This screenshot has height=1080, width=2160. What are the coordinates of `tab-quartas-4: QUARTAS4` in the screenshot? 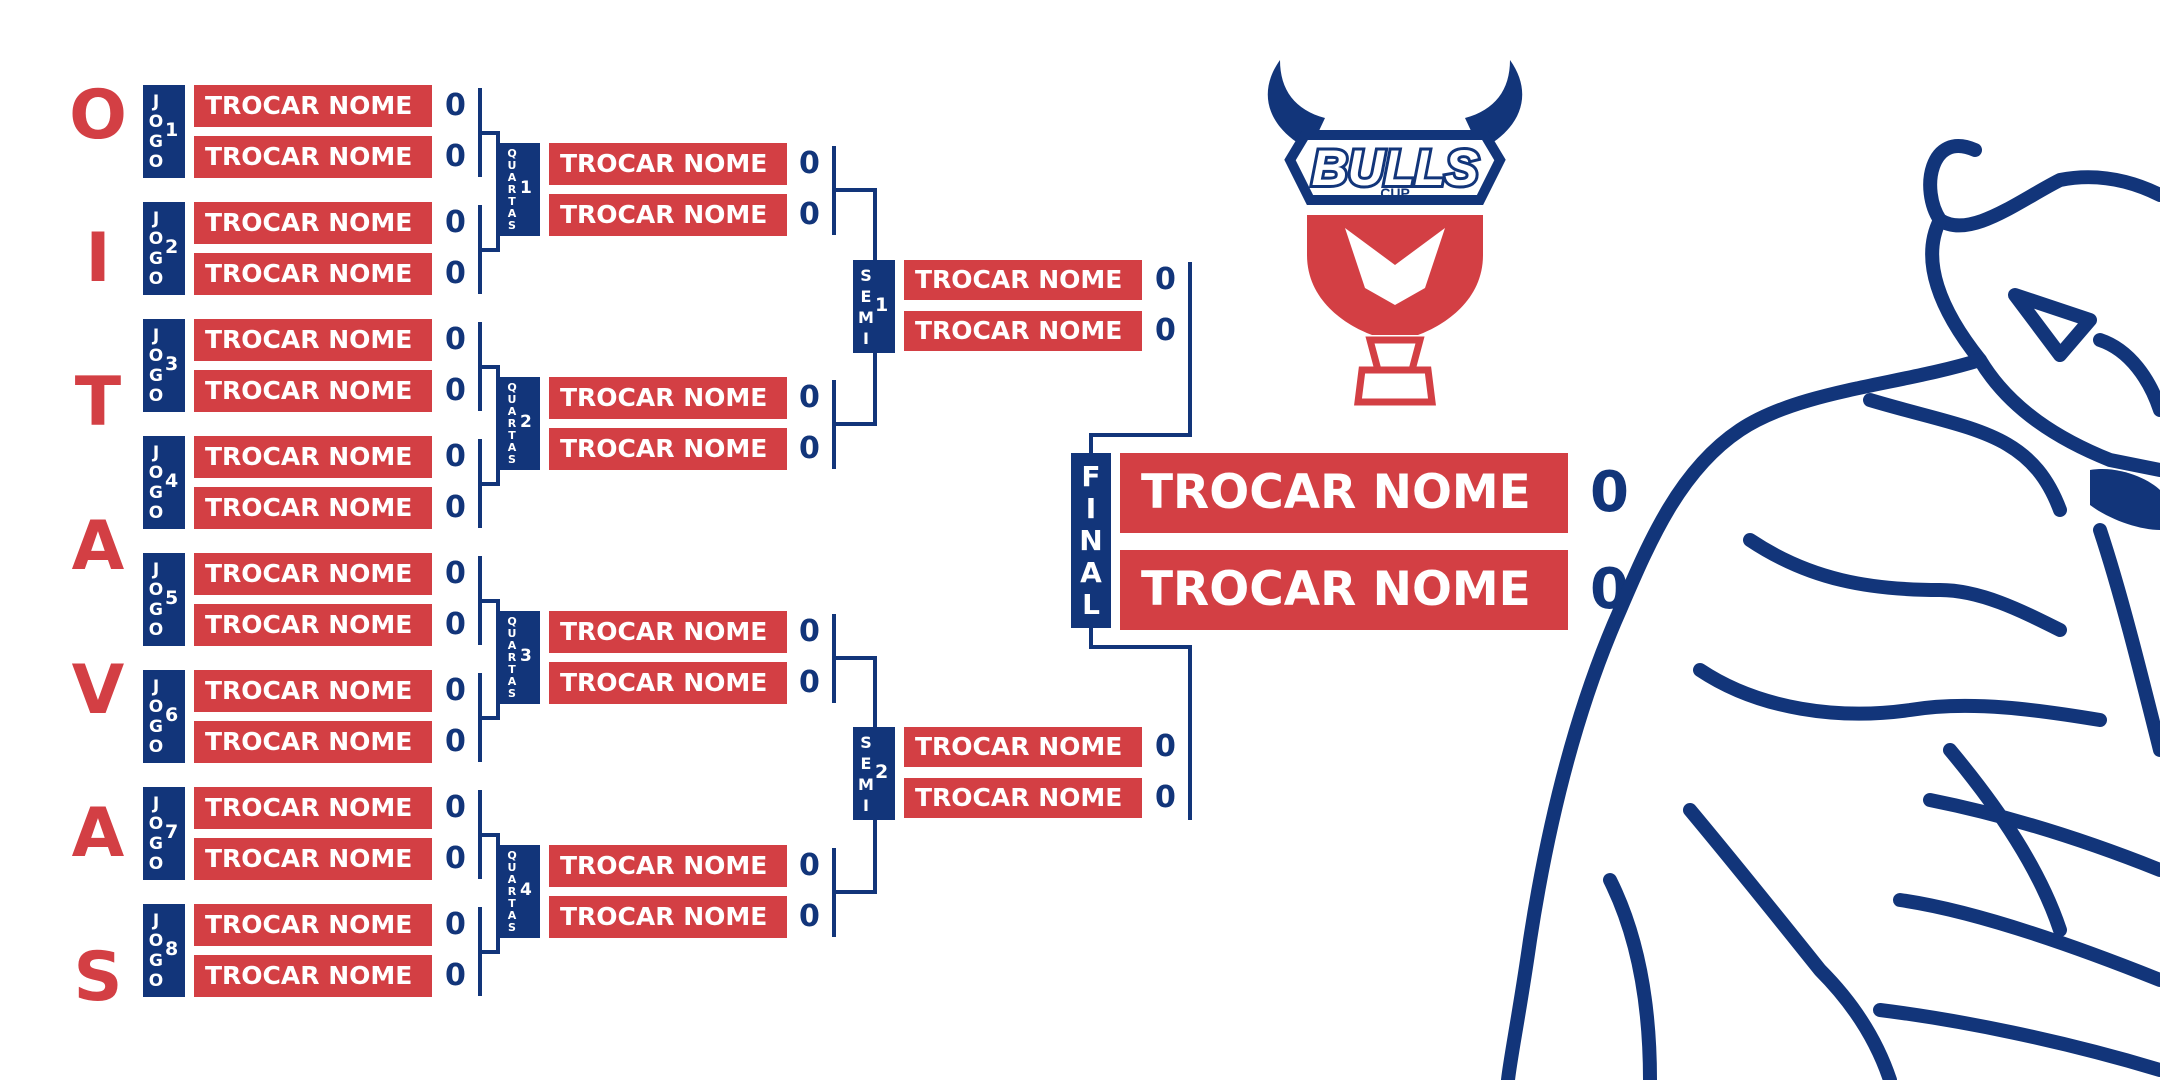 It's located at (520, 891).